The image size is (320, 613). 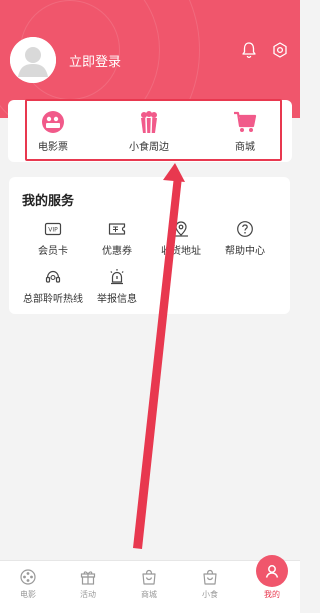 What do you see at coordinates (53, 251) in the screenshot?
I see `service-label: 会员卡` at bounding box center [53, 251].